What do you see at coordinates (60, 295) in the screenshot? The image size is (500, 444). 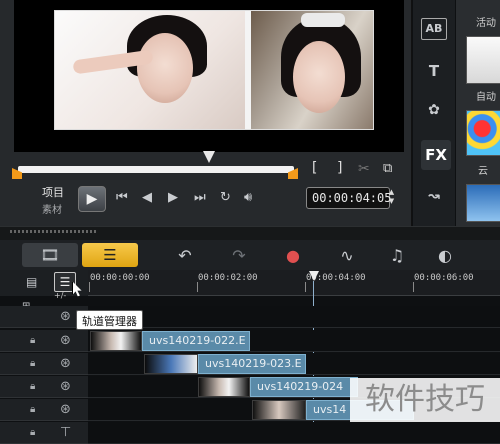 I see `add-remove-track-label: +/-` at bounding box center [60, 295].